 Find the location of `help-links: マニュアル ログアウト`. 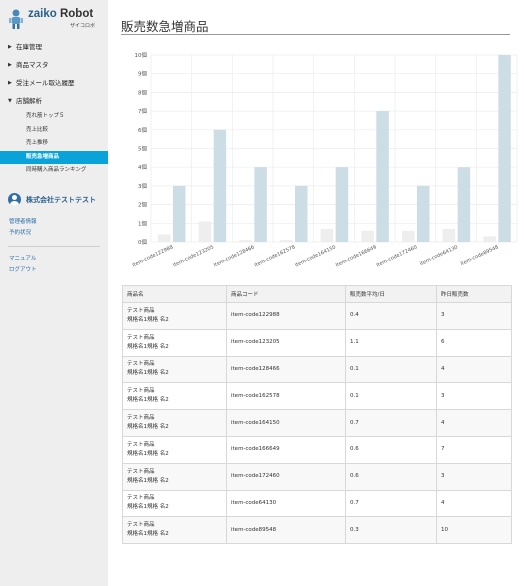

help-links: マニュアル ログアウト is located at coordinates (23, 265).